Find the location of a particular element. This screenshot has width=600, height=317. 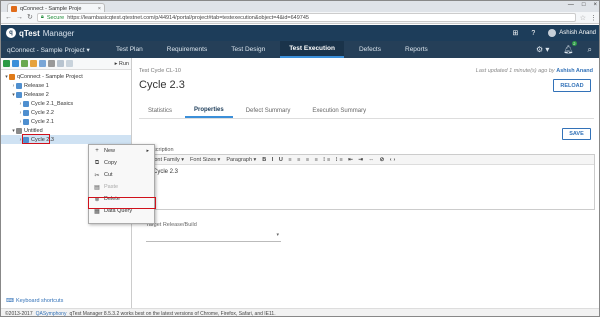

tab-test-design: Test Design is located at coordinates (248, 49).